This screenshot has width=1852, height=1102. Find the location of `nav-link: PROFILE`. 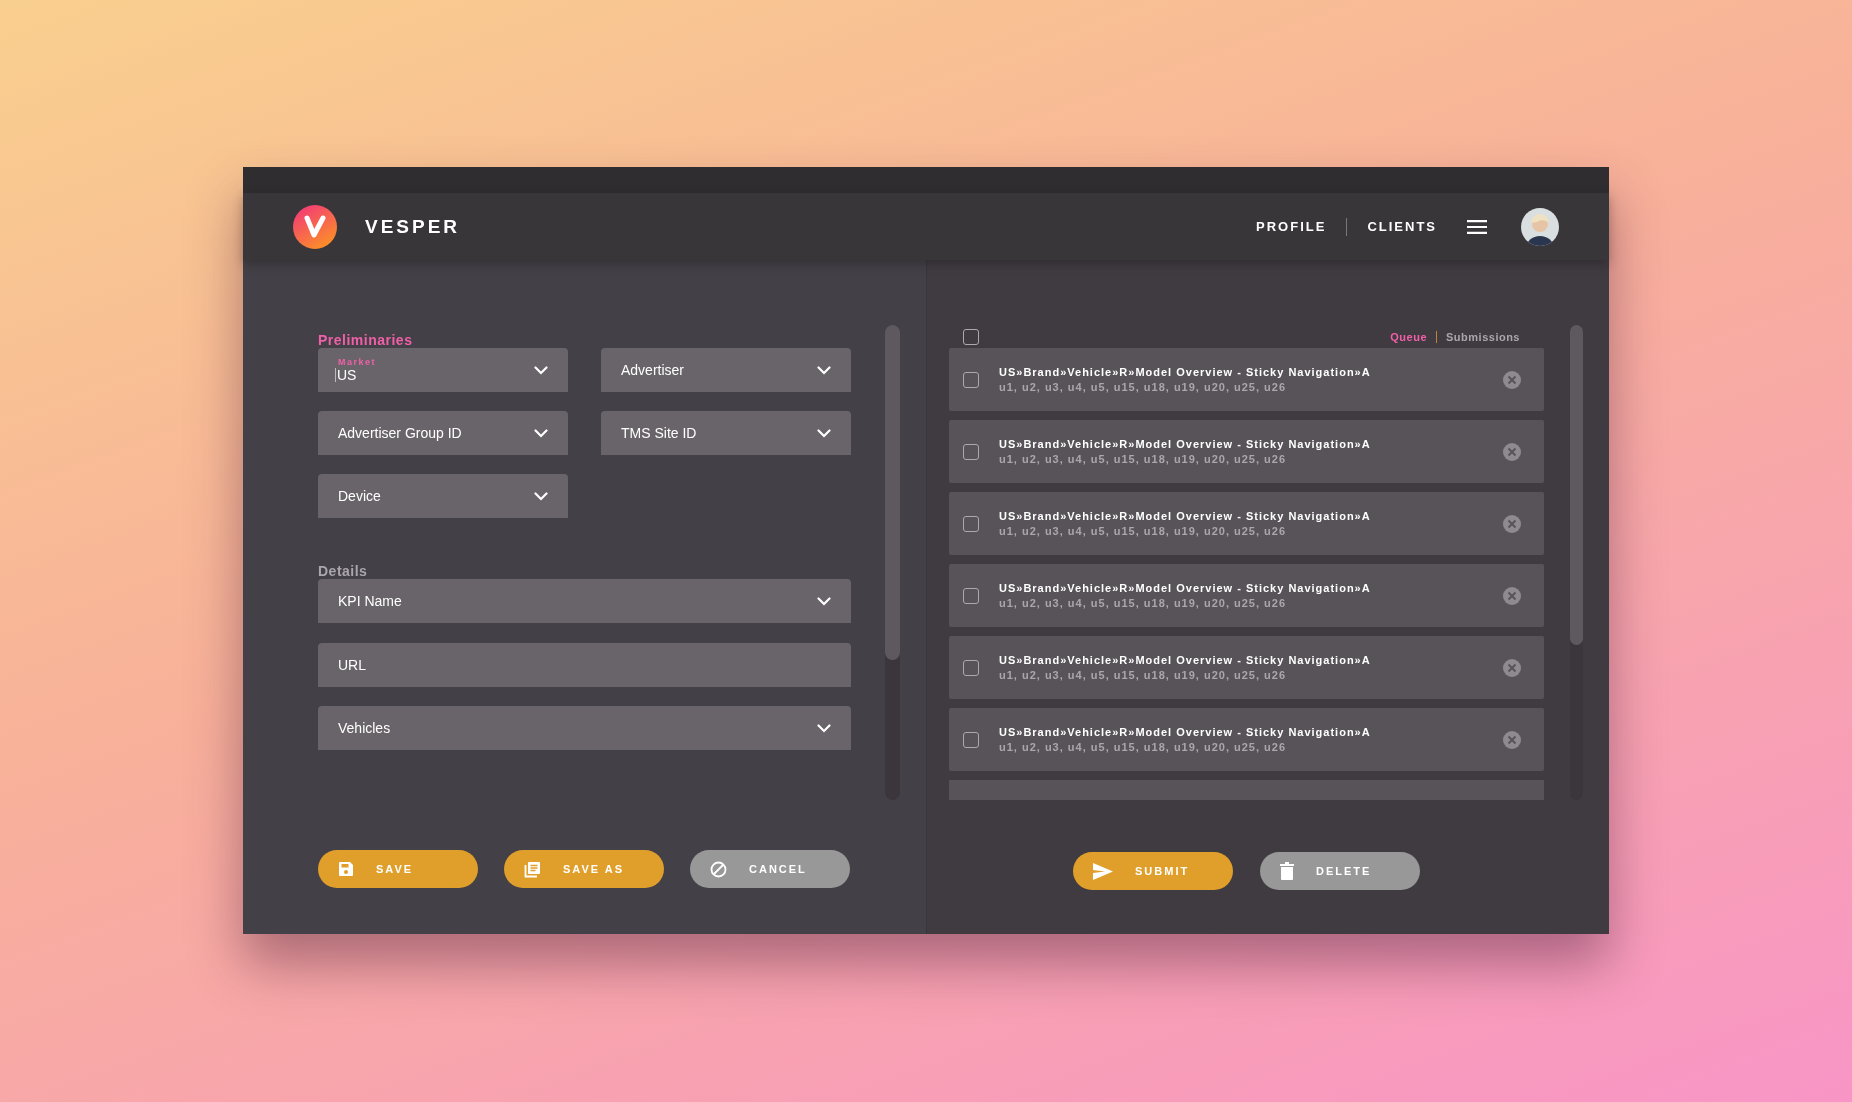

nav-link: PROFILE is located at coordinates (1291, 226).